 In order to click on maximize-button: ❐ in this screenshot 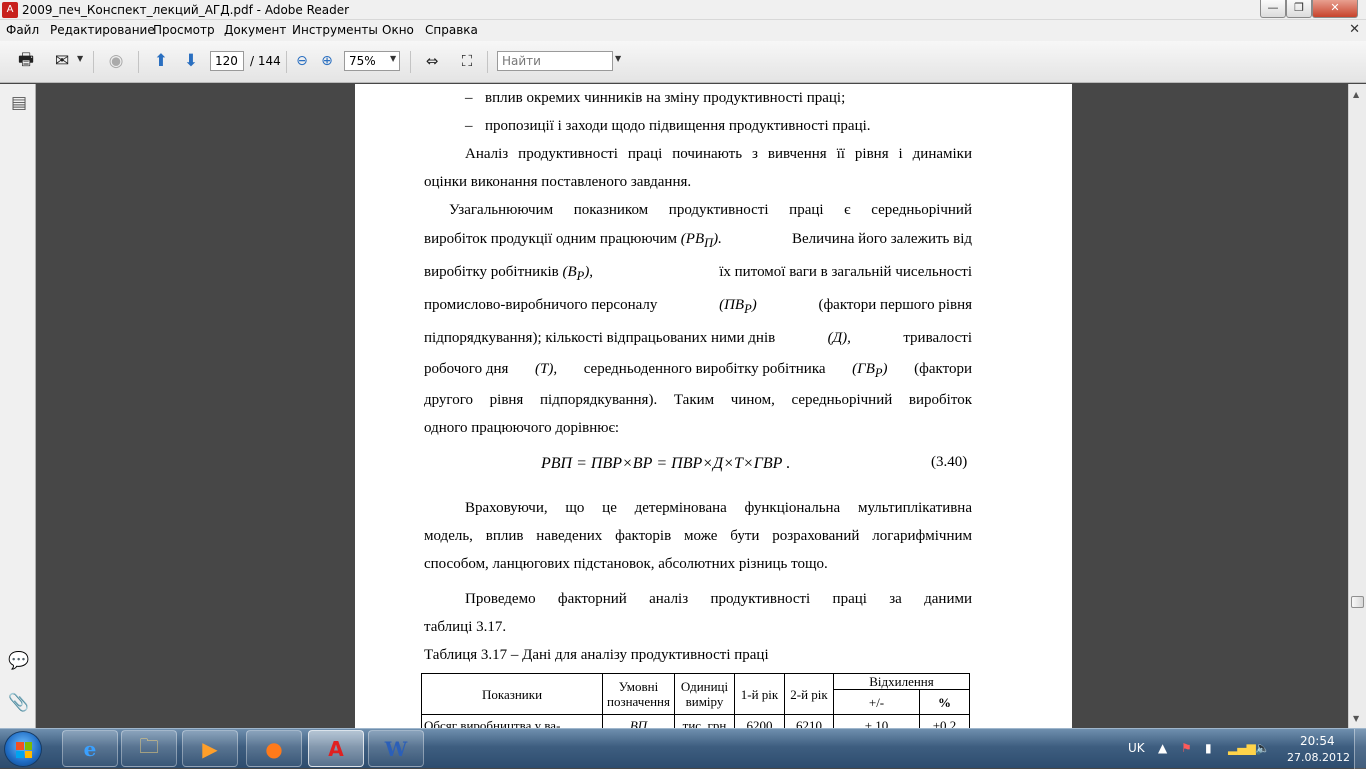, I will do `click(1299, 9)`.